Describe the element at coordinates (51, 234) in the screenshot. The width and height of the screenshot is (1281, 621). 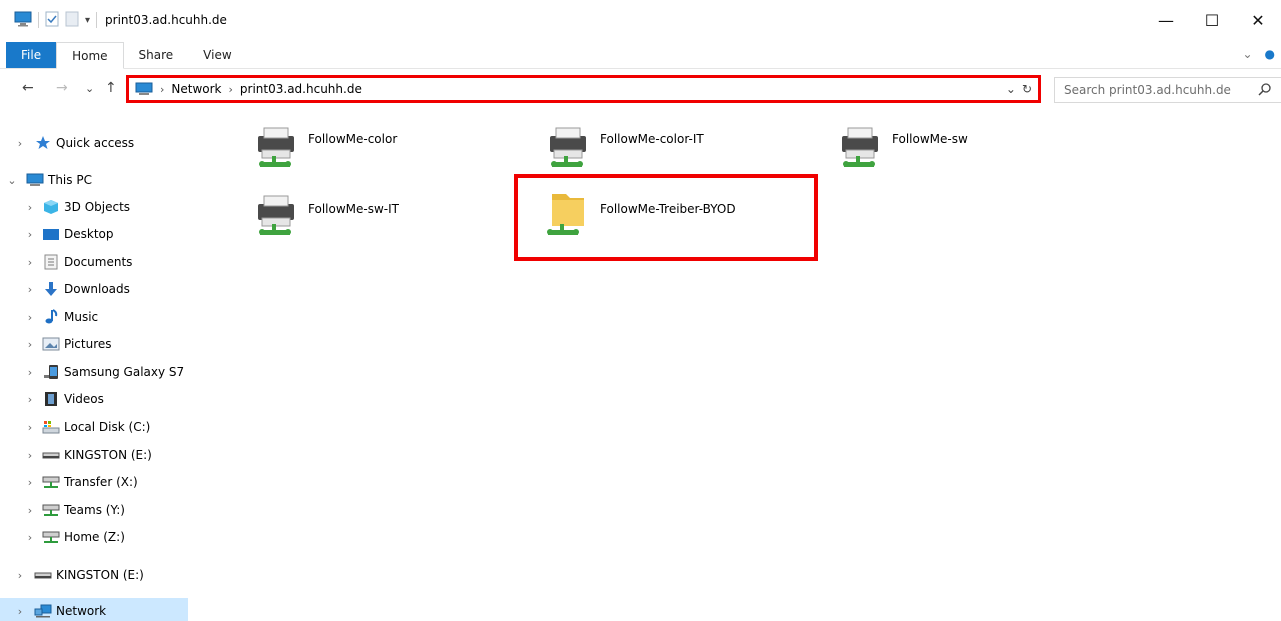
I see `desktop-icon` at that location.